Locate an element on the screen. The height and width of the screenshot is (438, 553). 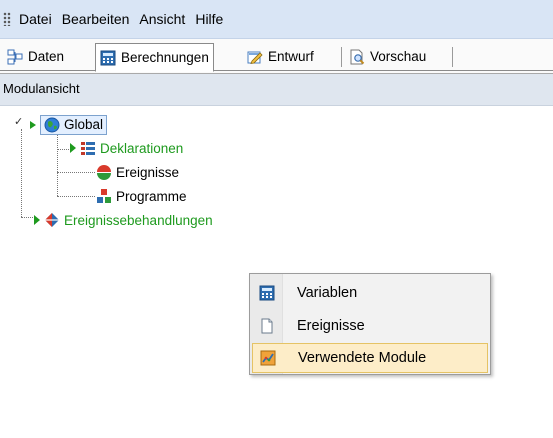
tree-node-label: Global is located at coordinates (84, 124).